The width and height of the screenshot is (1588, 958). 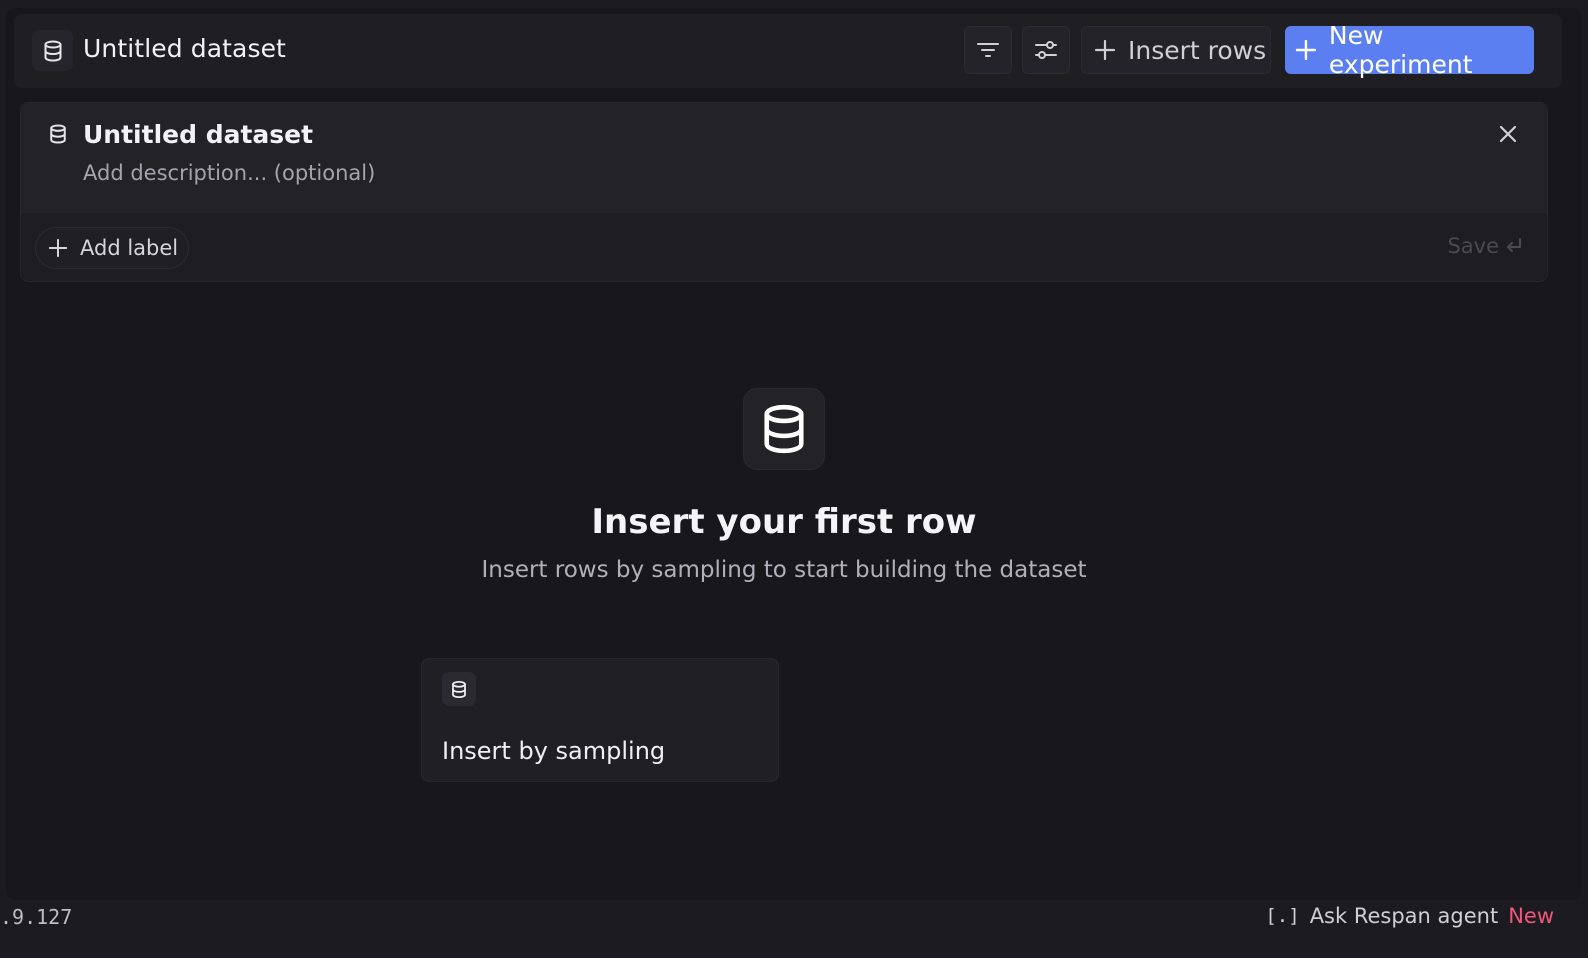 I want to click on new-badge: New, so click(x=1531, y=916).